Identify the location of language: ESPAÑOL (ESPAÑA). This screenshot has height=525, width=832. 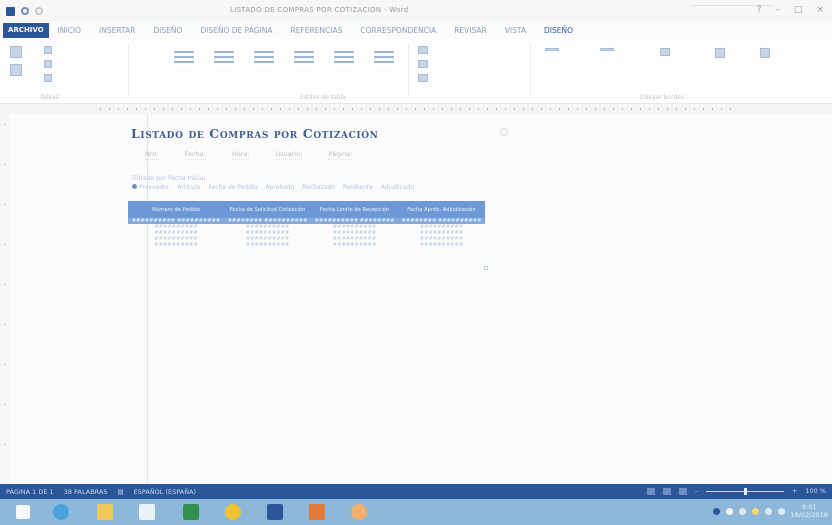
(165, 492).